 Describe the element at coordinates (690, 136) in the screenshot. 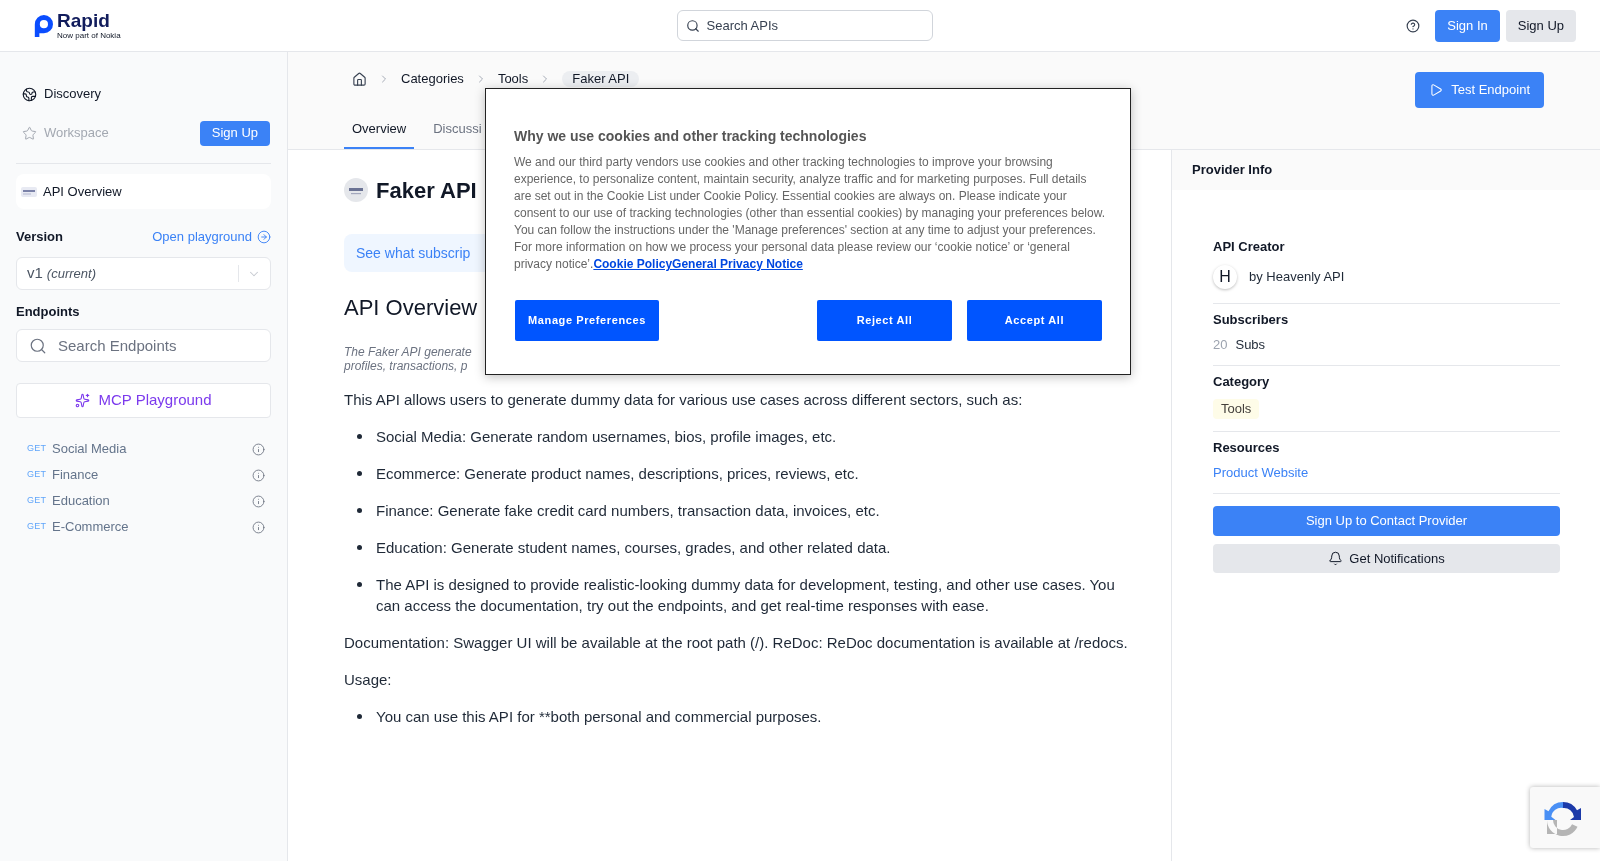

I see `dialog-title: Why we use cookies and other tracking technologies` at that location.